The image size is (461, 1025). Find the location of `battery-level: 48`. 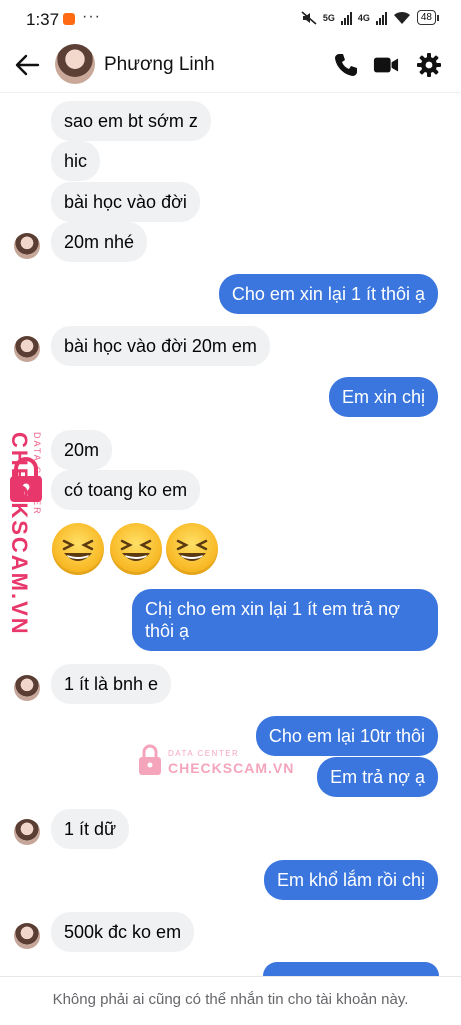

battery-level: 48 is located at coordinates (426, 17).